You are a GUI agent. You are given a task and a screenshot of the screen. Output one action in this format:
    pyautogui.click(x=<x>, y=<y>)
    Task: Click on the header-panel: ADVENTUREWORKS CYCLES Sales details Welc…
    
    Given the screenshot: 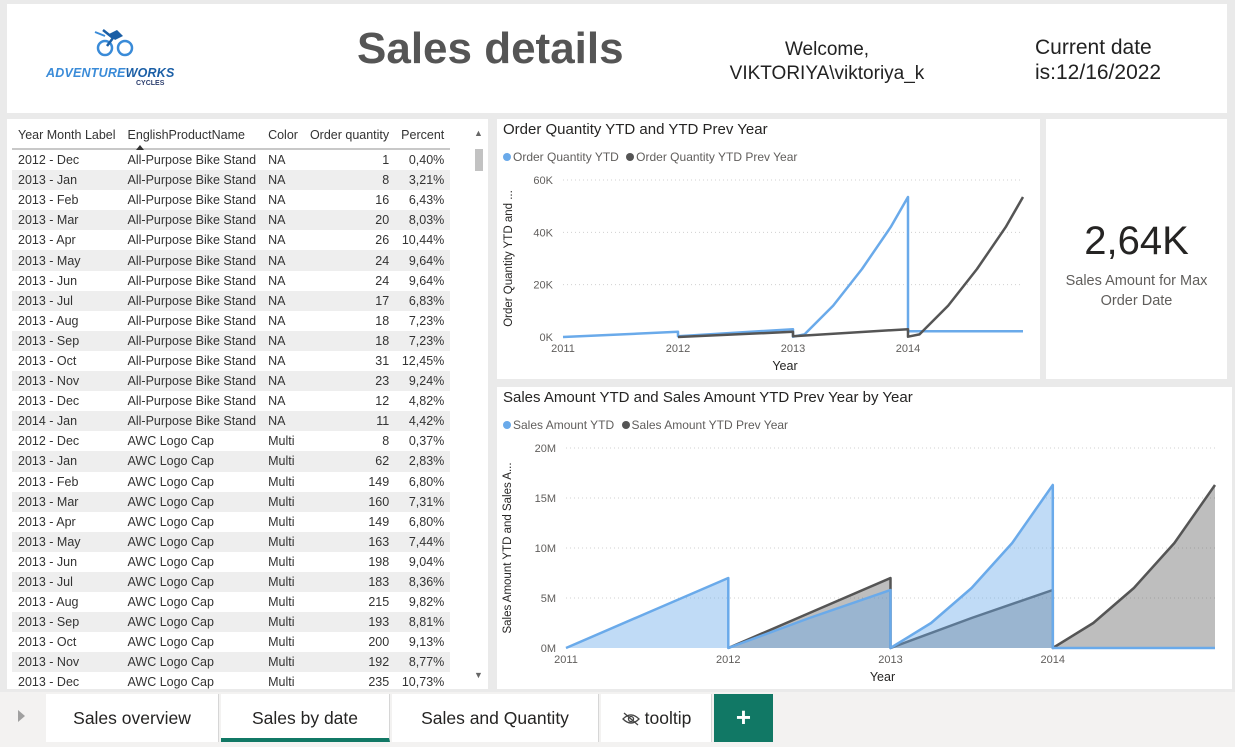 What is the action you would take?
    pyautogui.click(x=617, y=58)
    